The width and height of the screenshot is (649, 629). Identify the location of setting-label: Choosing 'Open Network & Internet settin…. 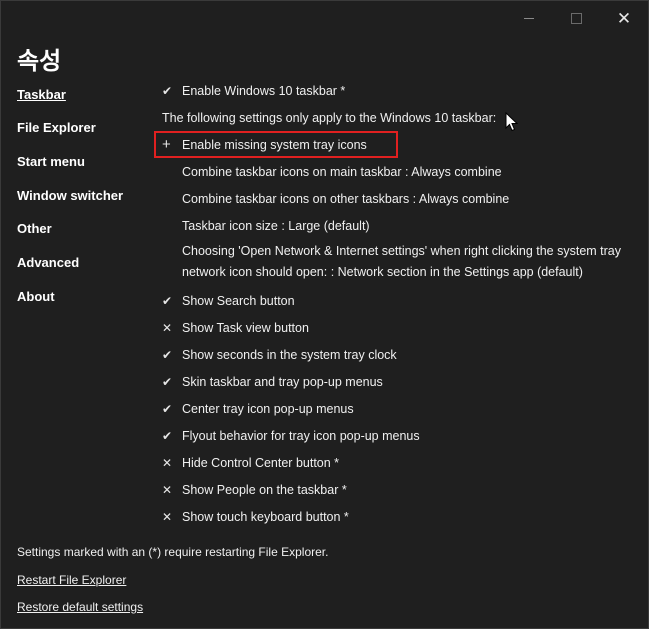
(402, 261).